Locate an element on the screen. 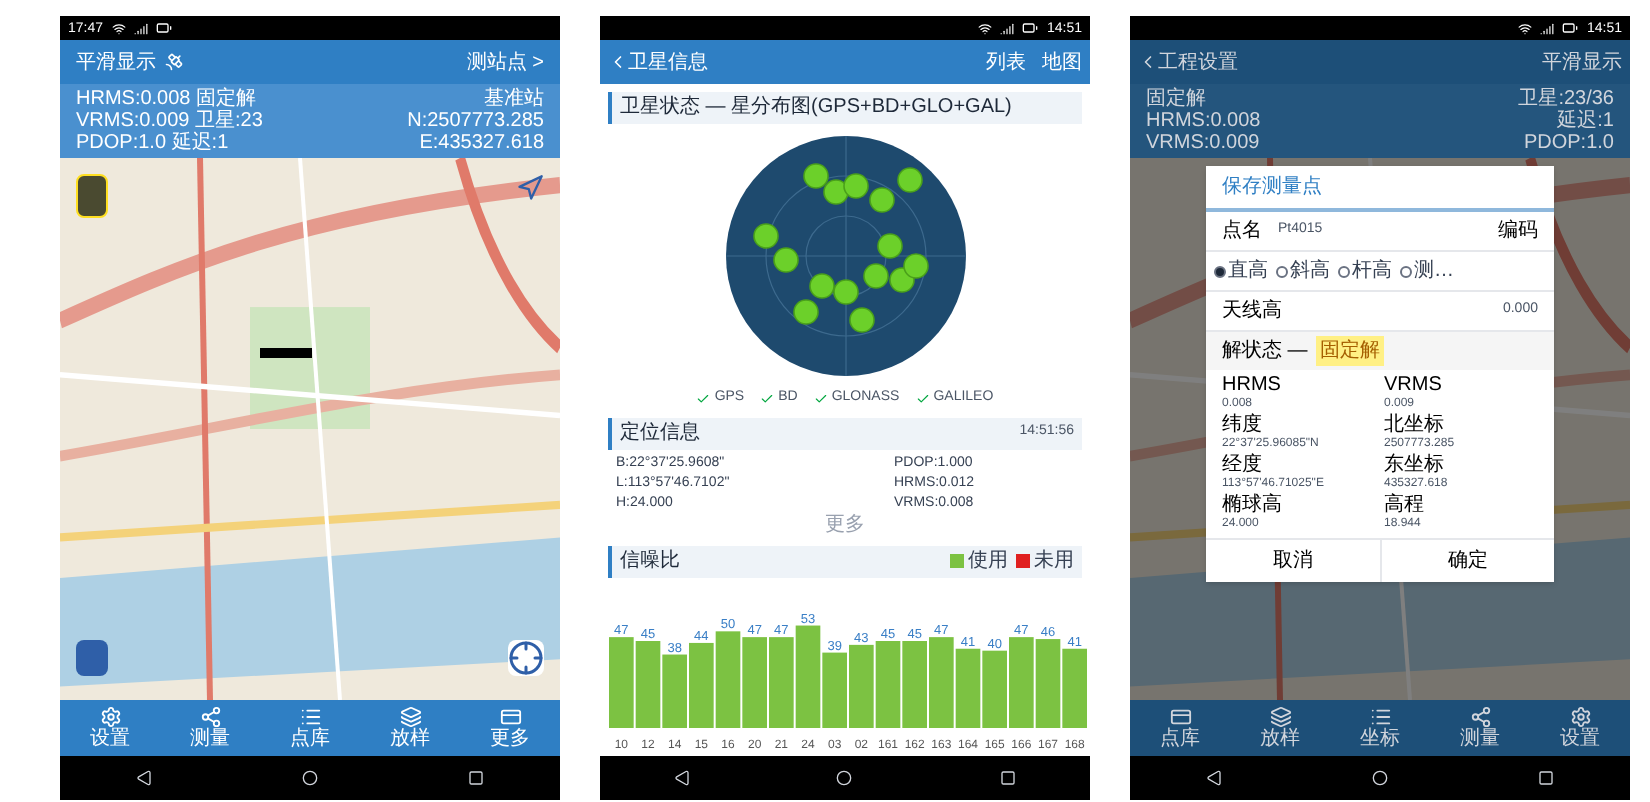 This screenshot has height=802, width=1650. field-label: 纬度 is located at coordinates (1243, 425).